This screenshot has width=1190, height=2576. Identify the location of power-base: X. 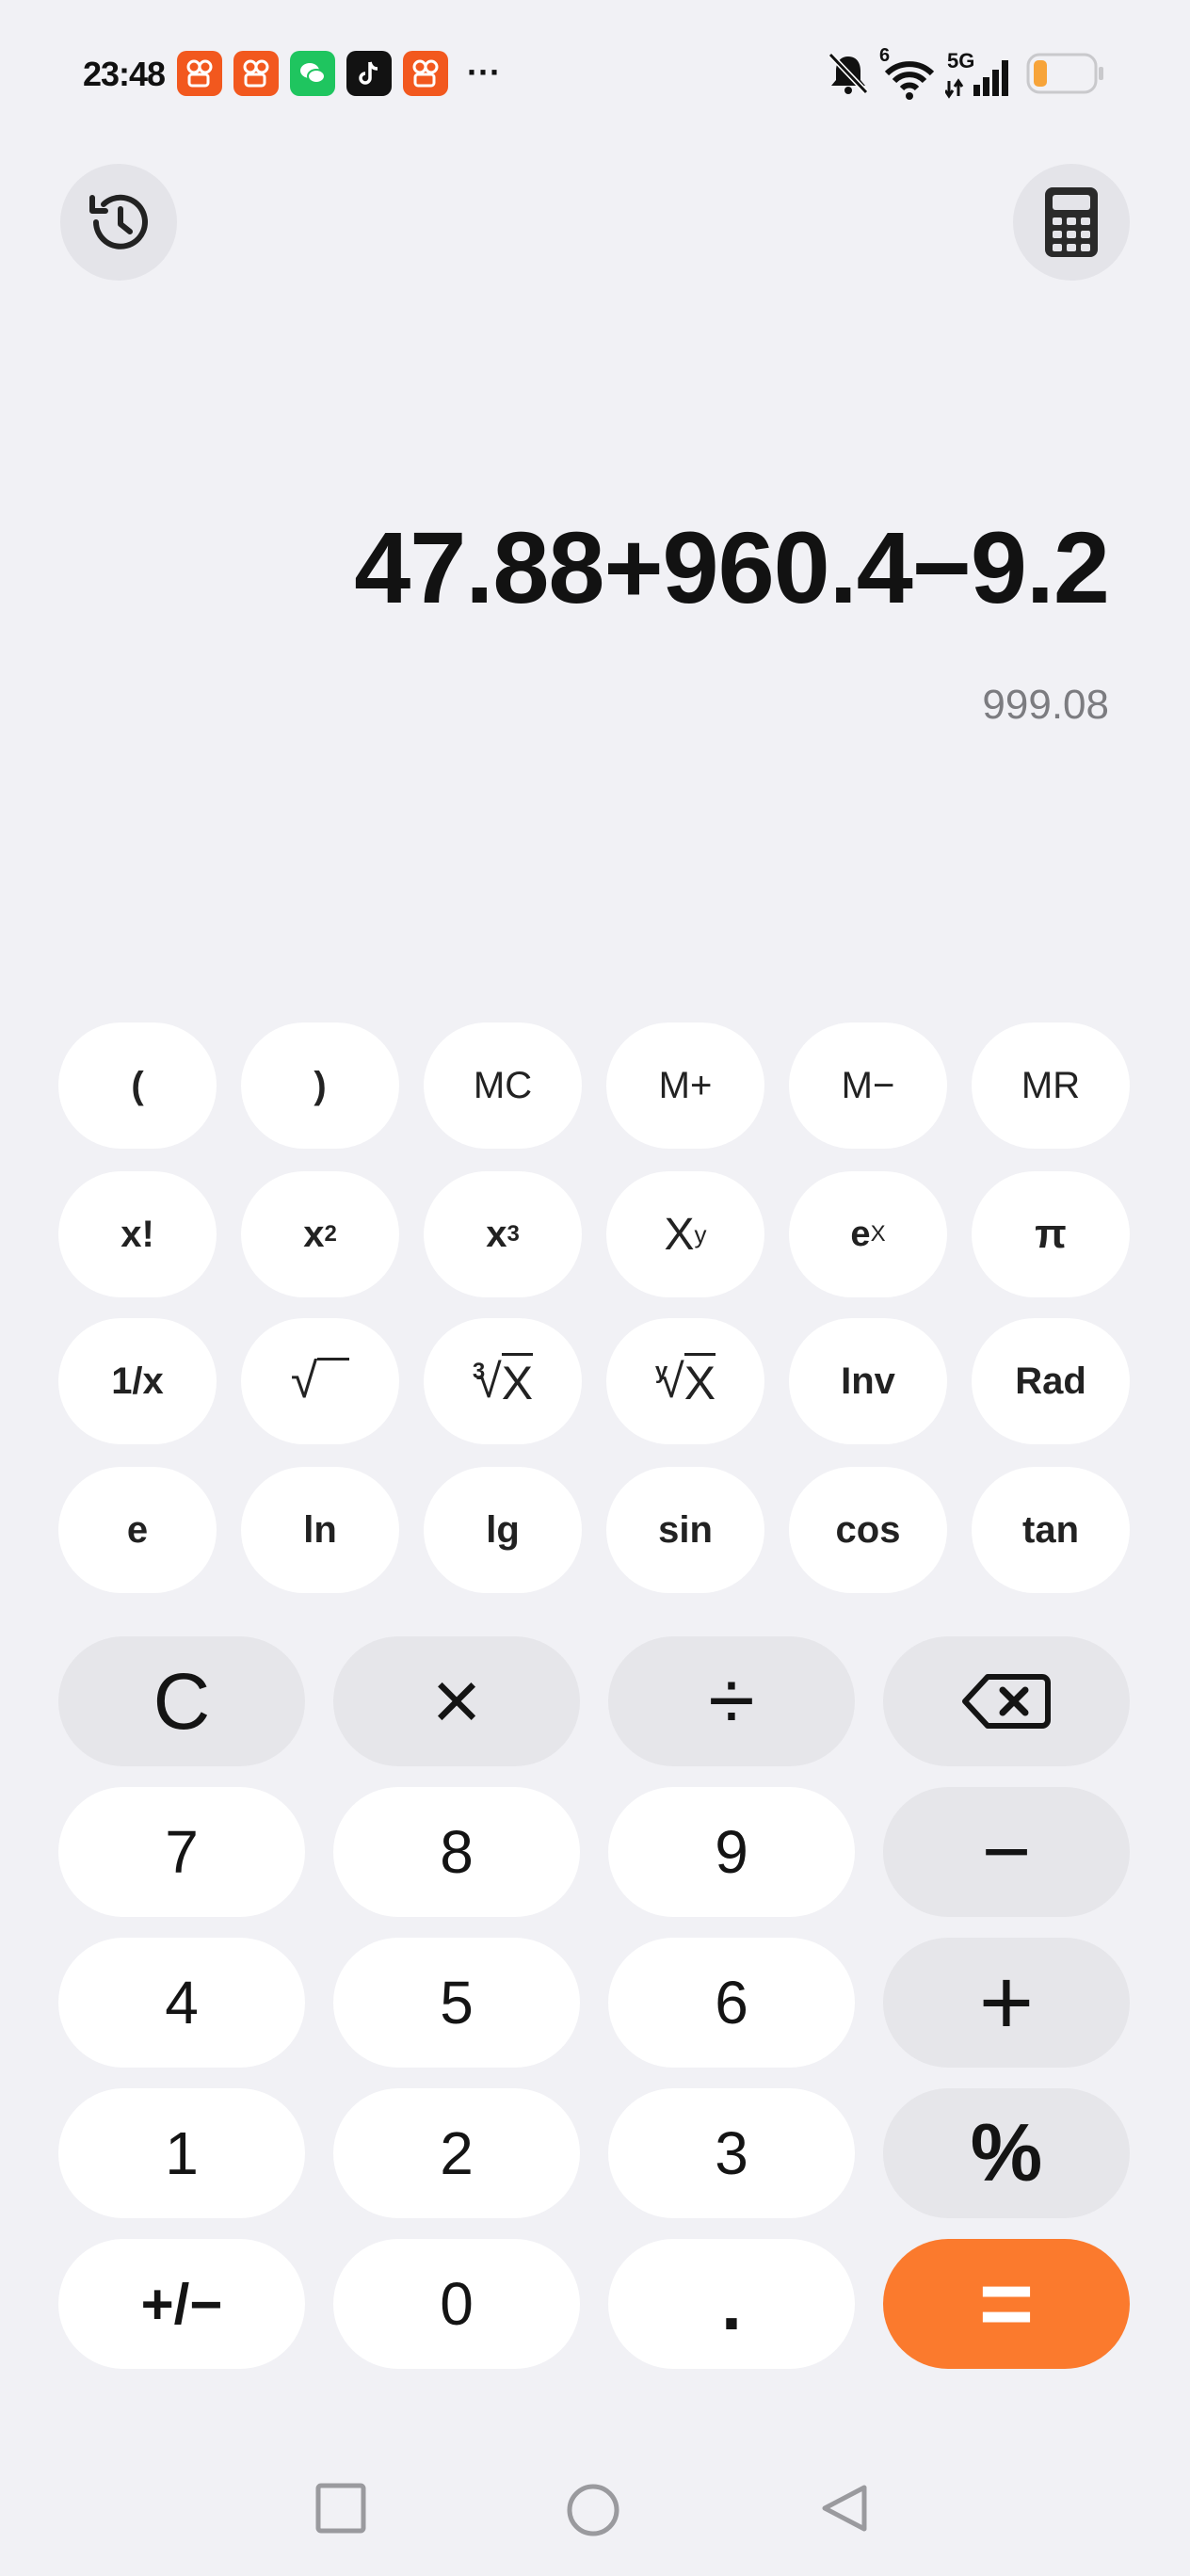
(679, 1234).